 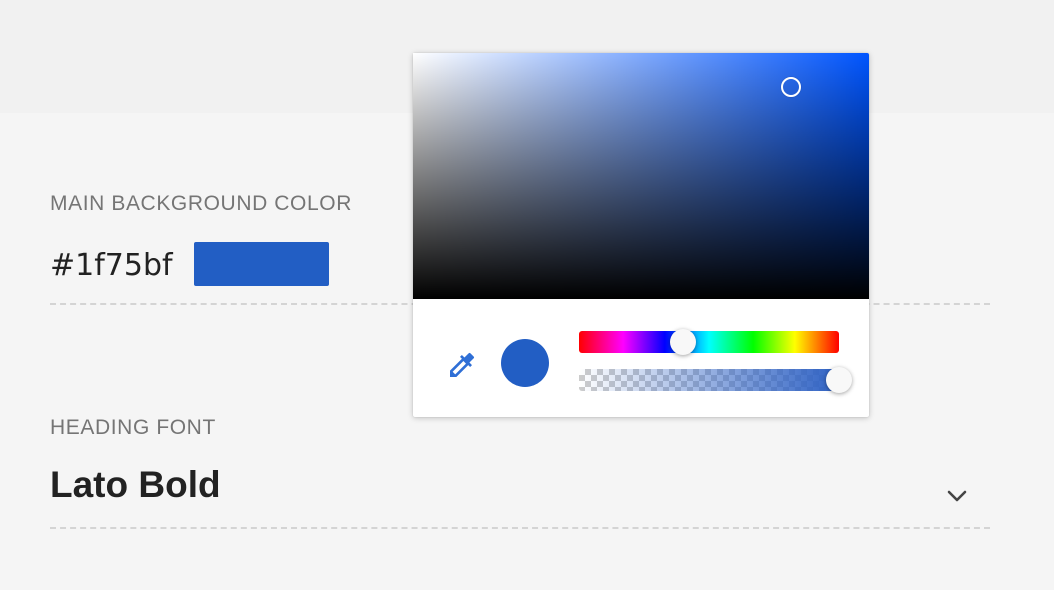 What do you see at coordinates (462, 365) in the screenshot?
I see `eyedropper-icon` at bounding box center [462, 365].